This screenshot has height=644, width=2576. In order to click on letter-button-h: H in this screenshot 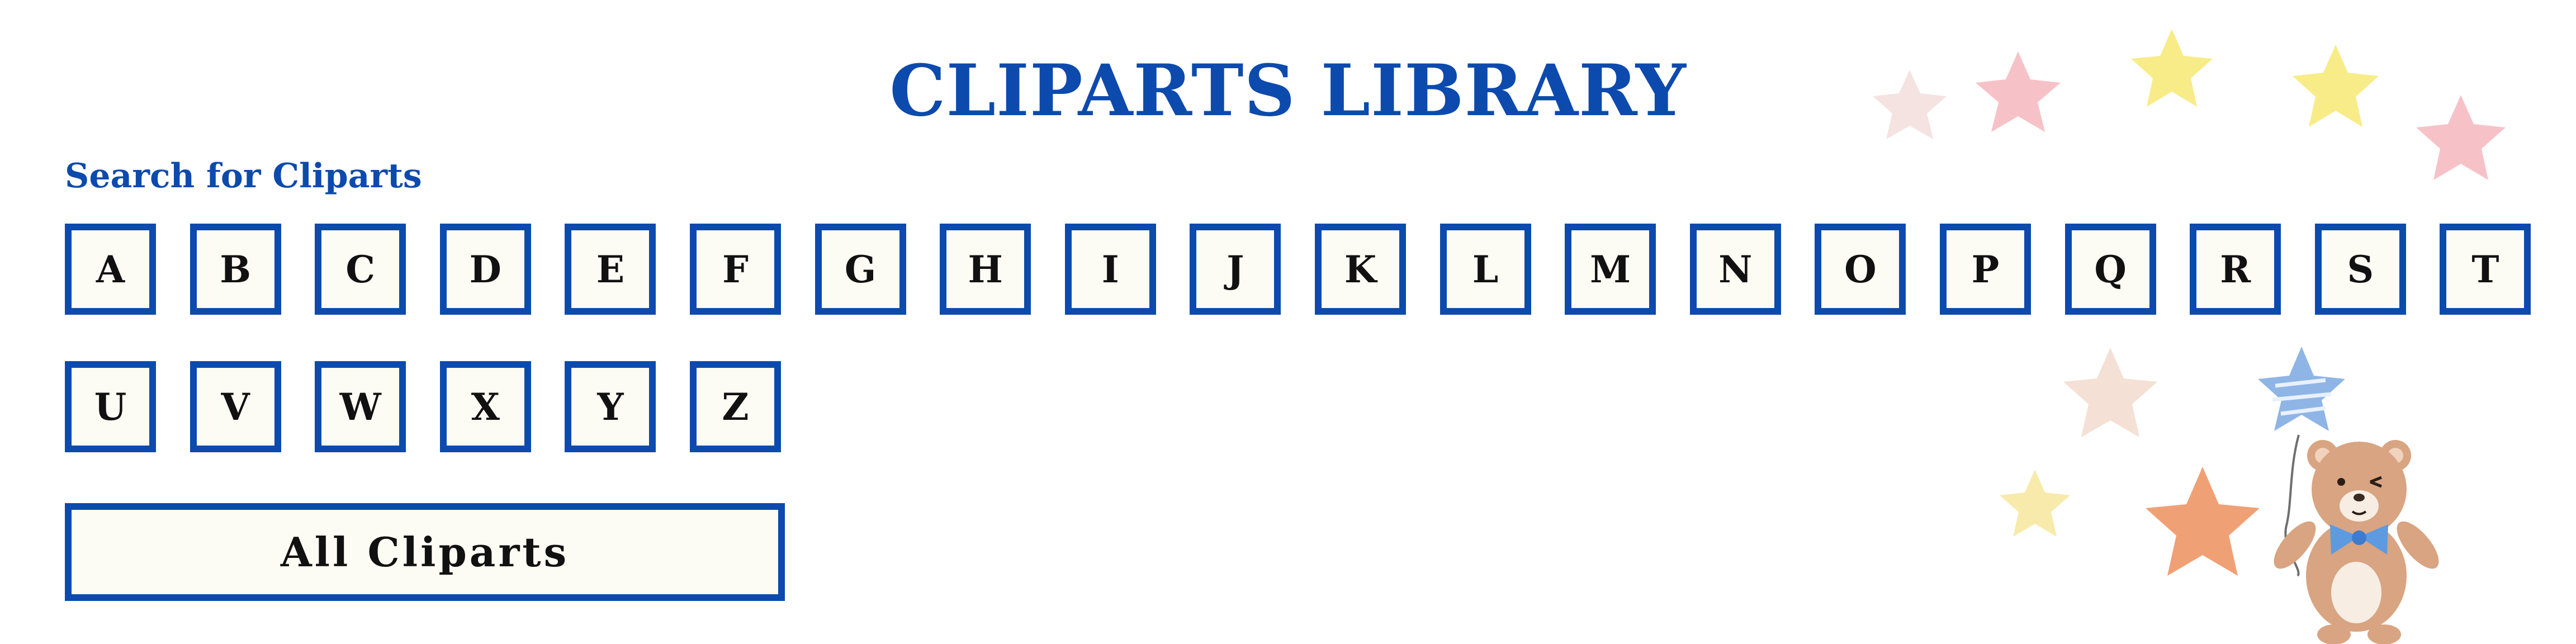, I will do `click(986, 269)`.